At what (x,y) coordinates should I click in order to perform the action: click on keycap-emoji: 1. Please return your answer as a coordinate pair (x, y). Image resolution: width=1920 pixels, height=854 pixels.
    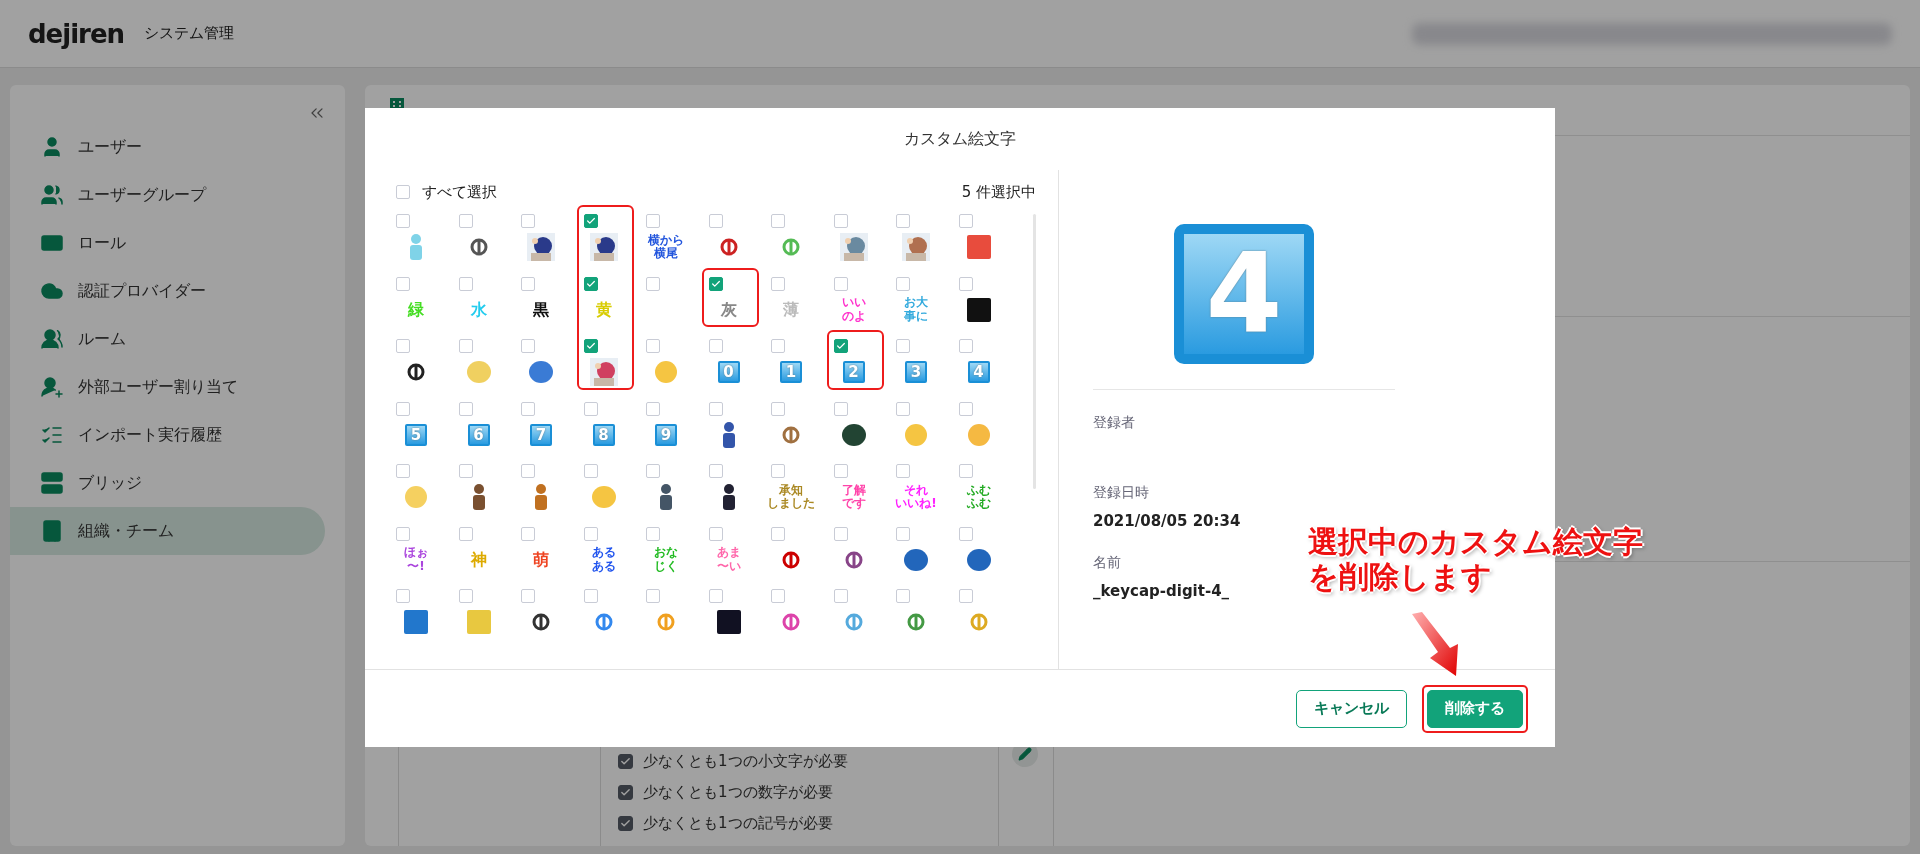
    Looking at the image, I should click on (791, 372).